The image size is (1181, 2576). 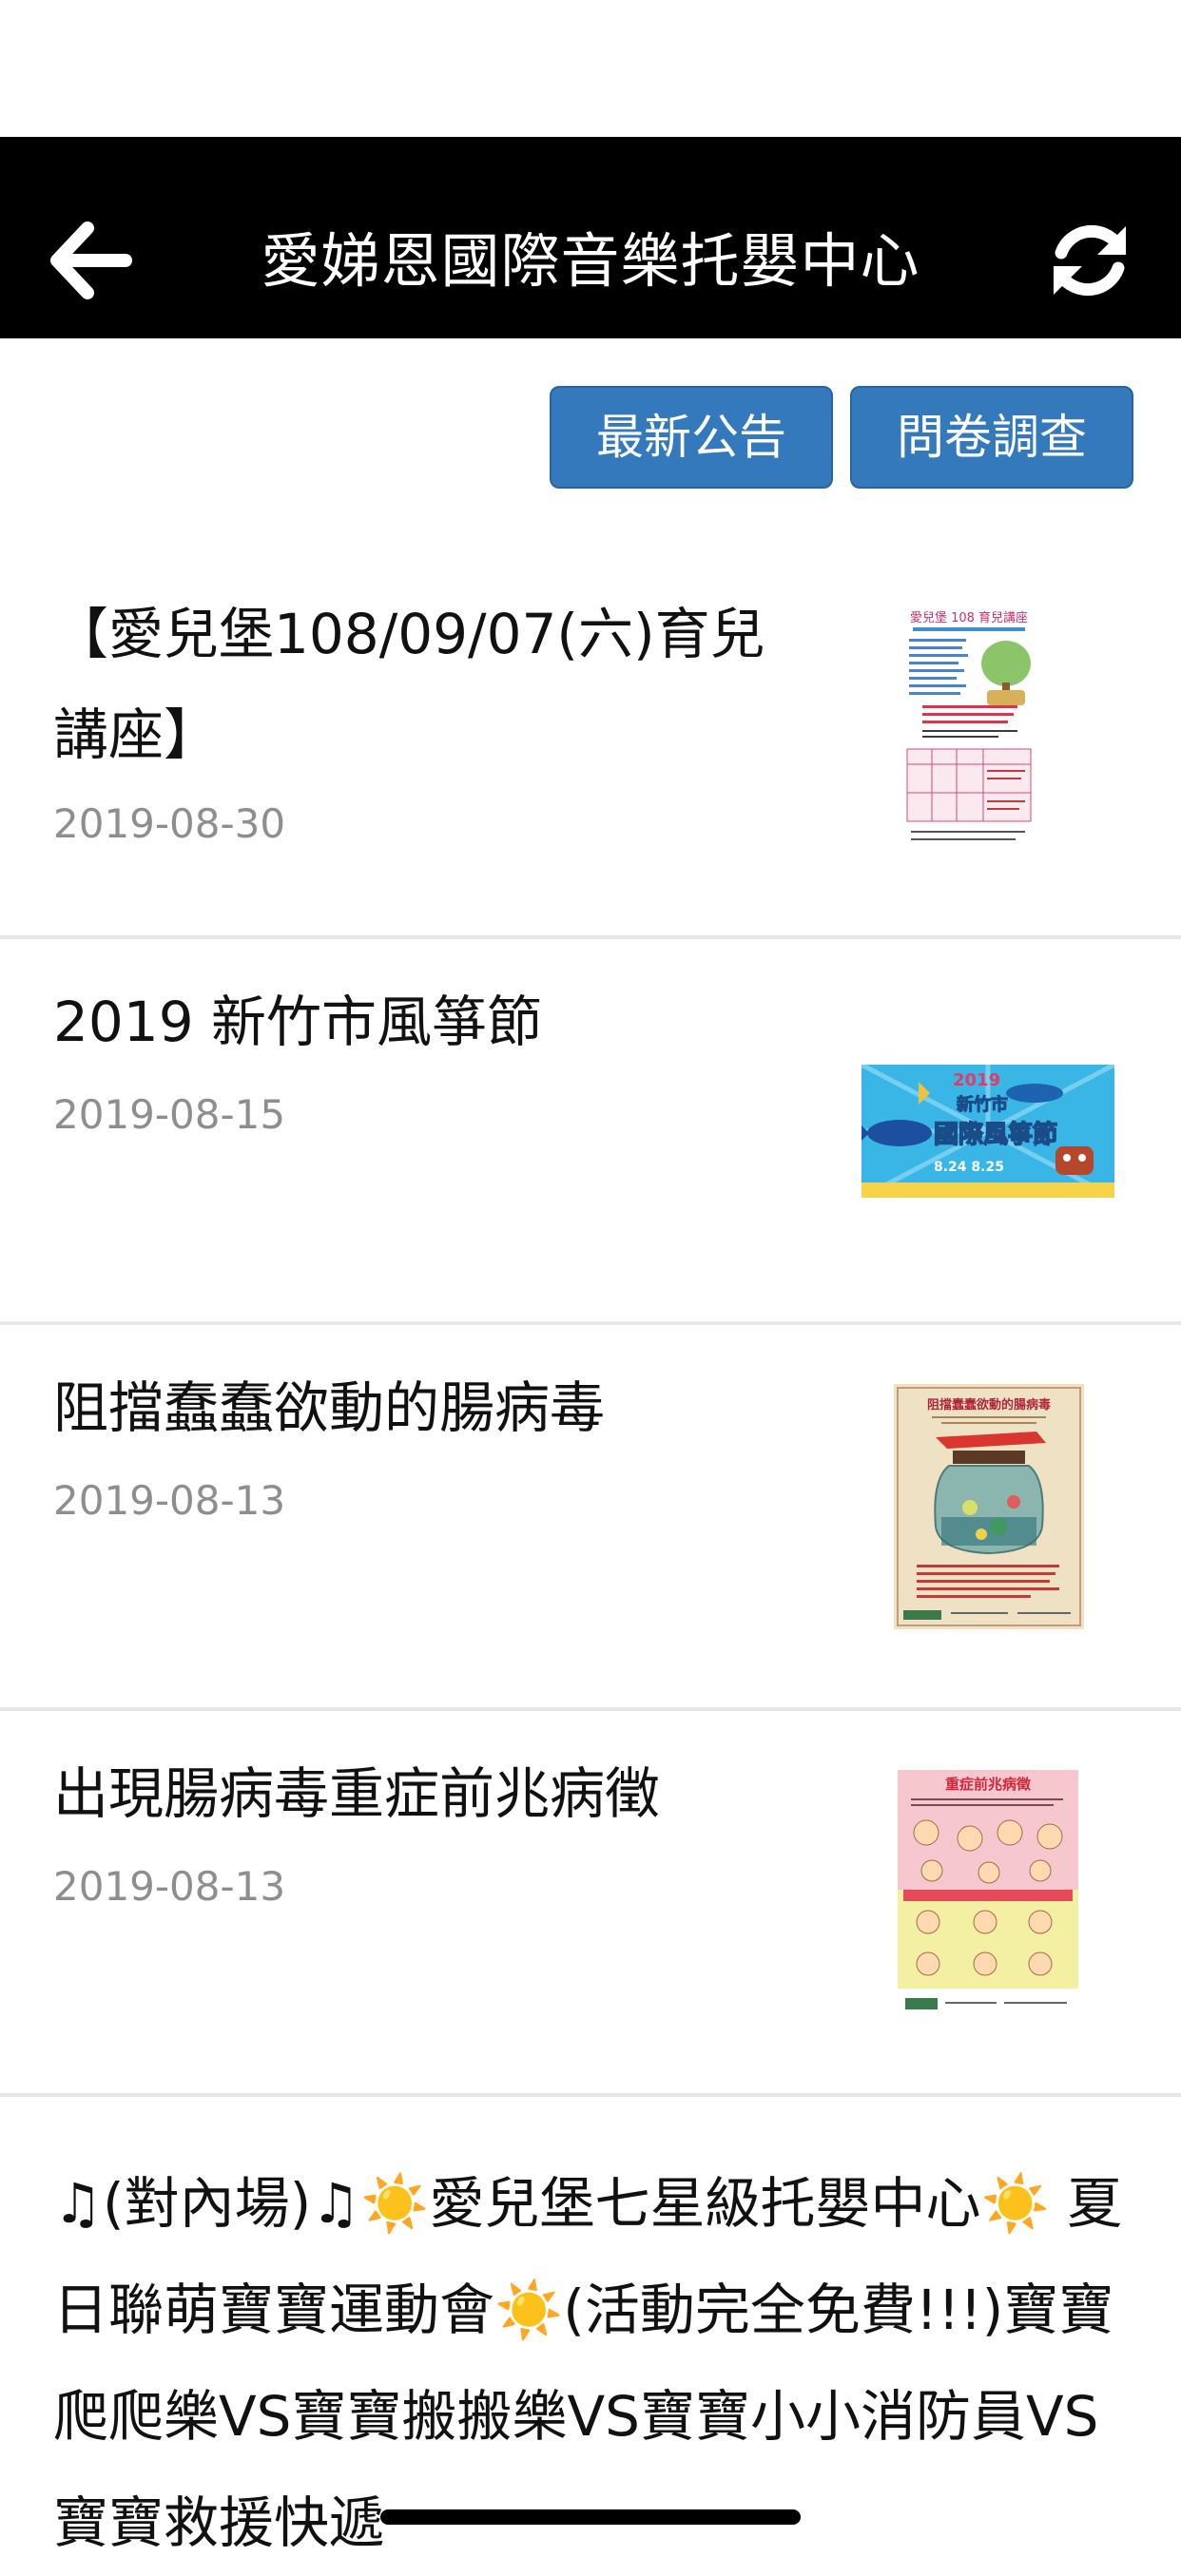 I want to click on survey-button: 問卷調查, so click(x=991, y=437).